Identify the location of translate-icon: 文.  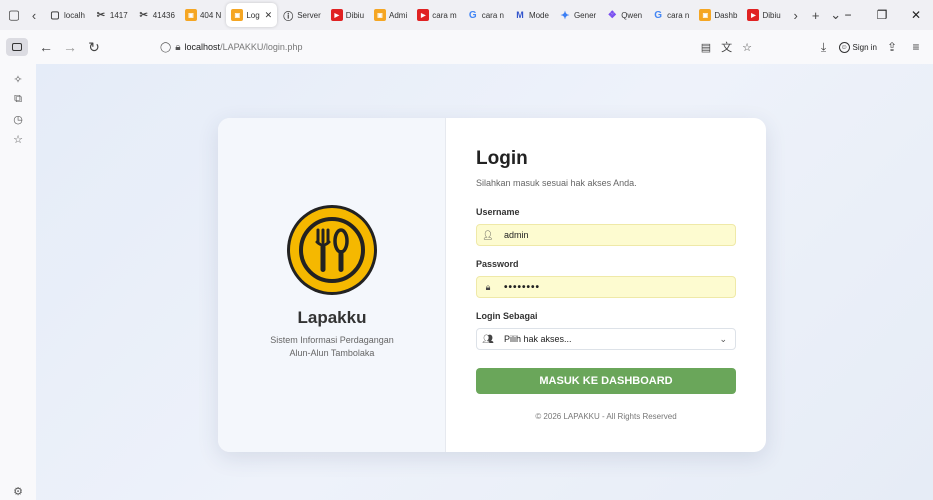
(726, 47).